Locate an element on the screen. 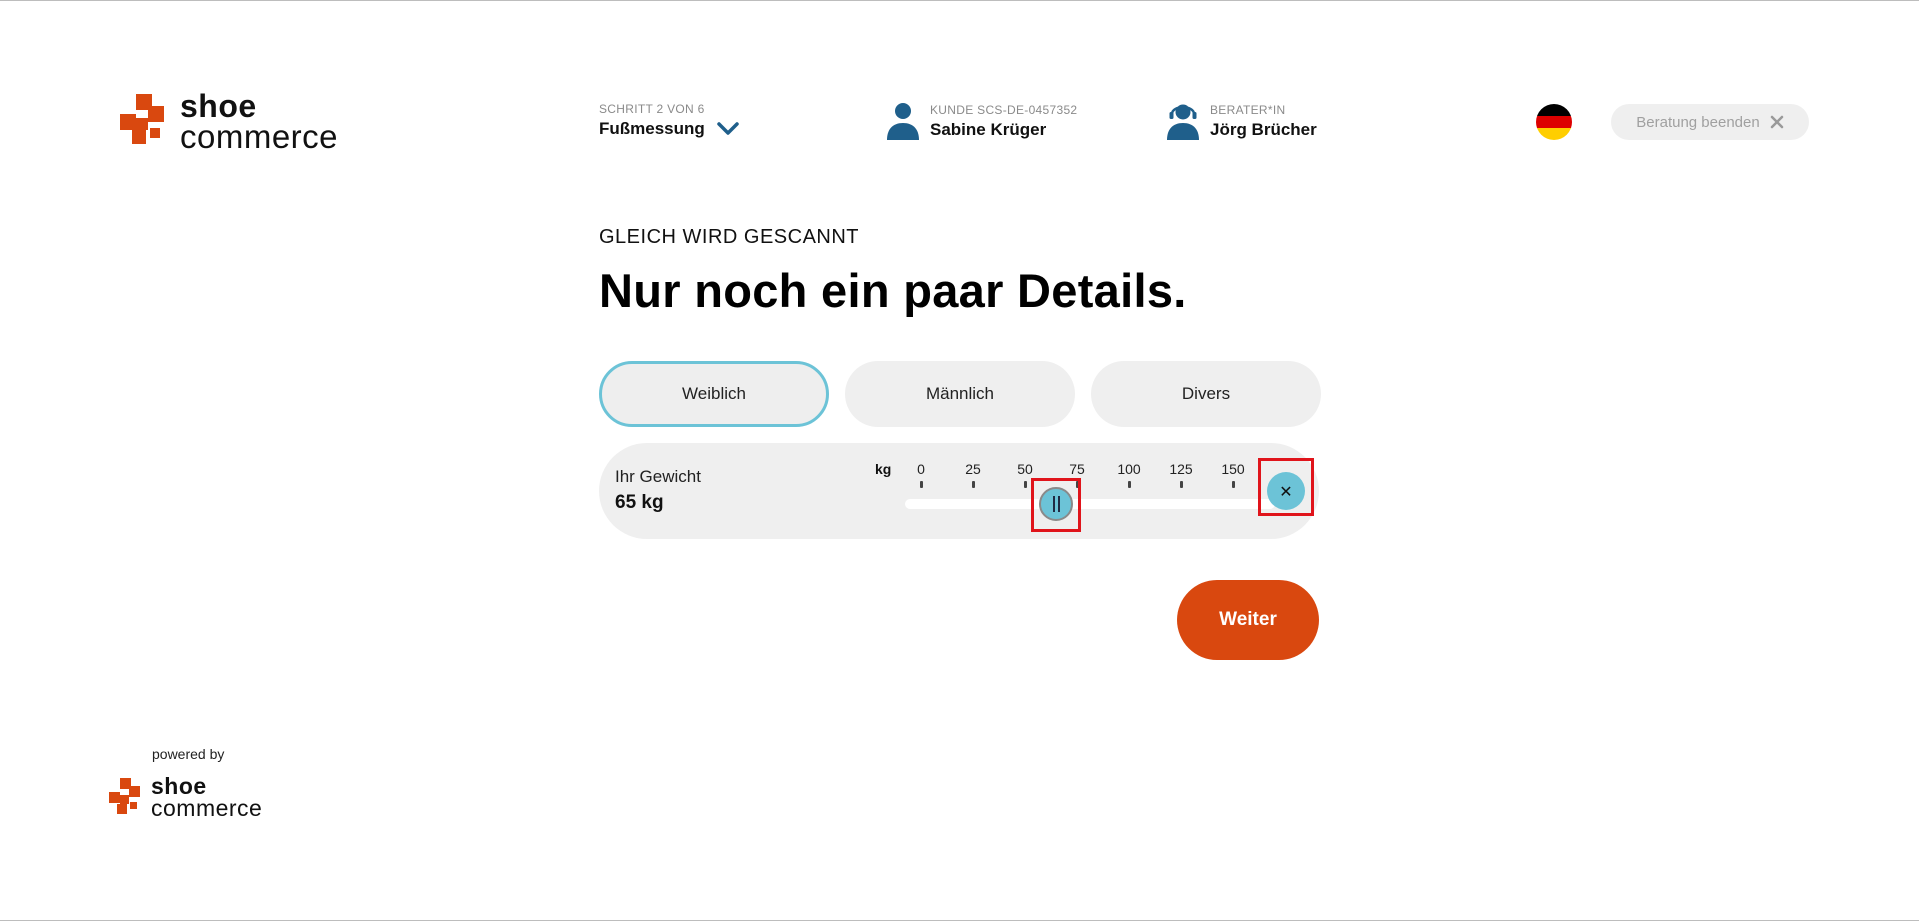 The width and height of the screenshot is (1919, 921). weight-tick-label: 75 is located at coordinates (1077, 469).